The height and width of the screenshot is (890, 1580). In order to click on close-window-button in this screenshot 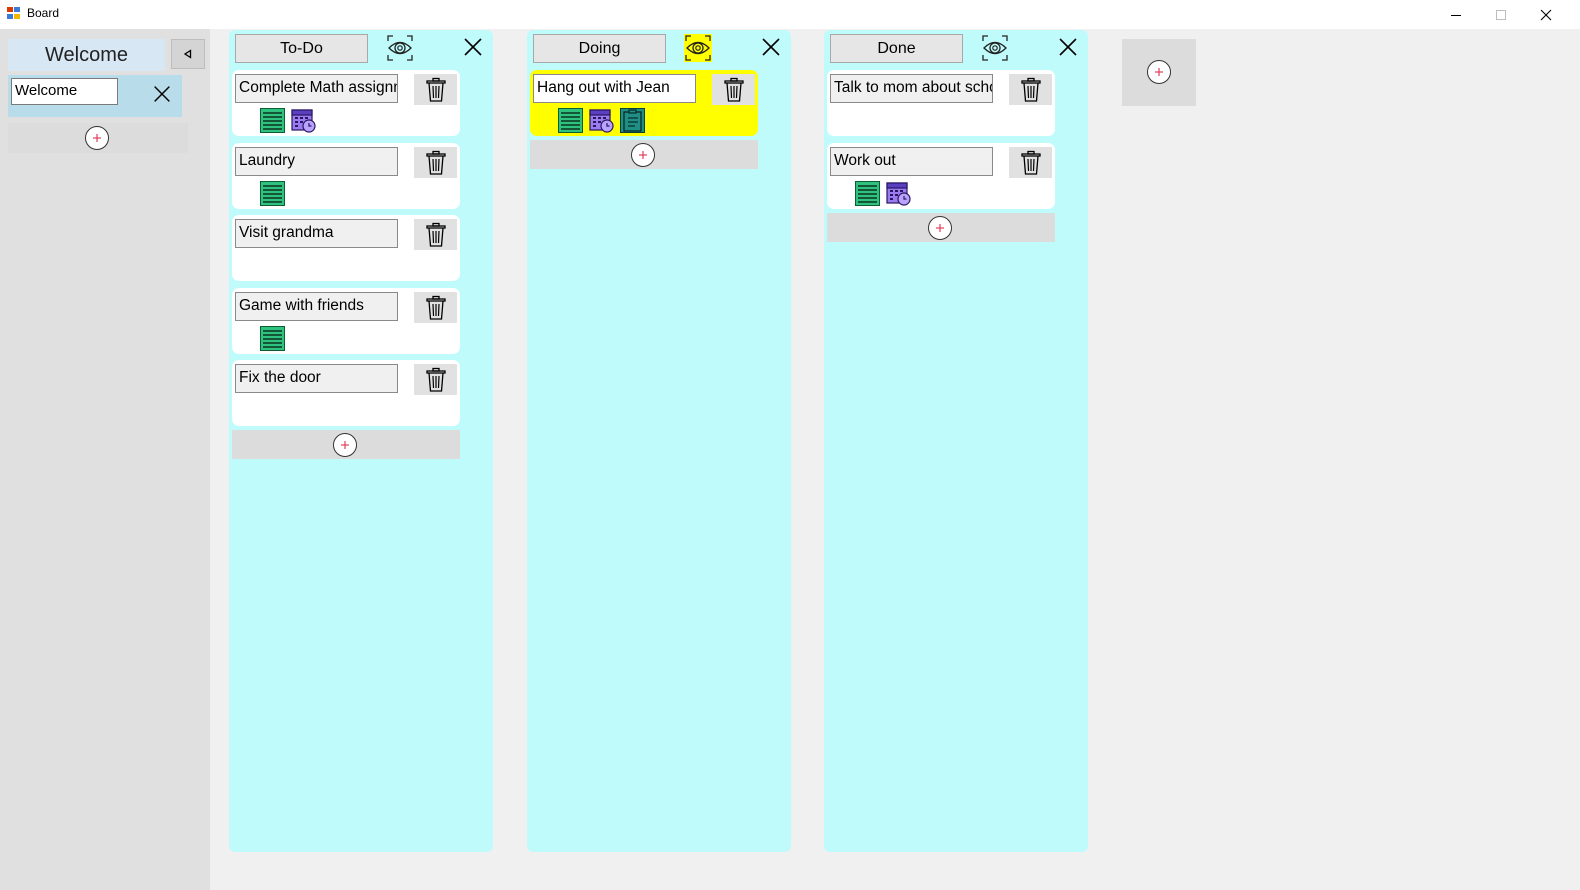, I will do `click(1546, 14)`.